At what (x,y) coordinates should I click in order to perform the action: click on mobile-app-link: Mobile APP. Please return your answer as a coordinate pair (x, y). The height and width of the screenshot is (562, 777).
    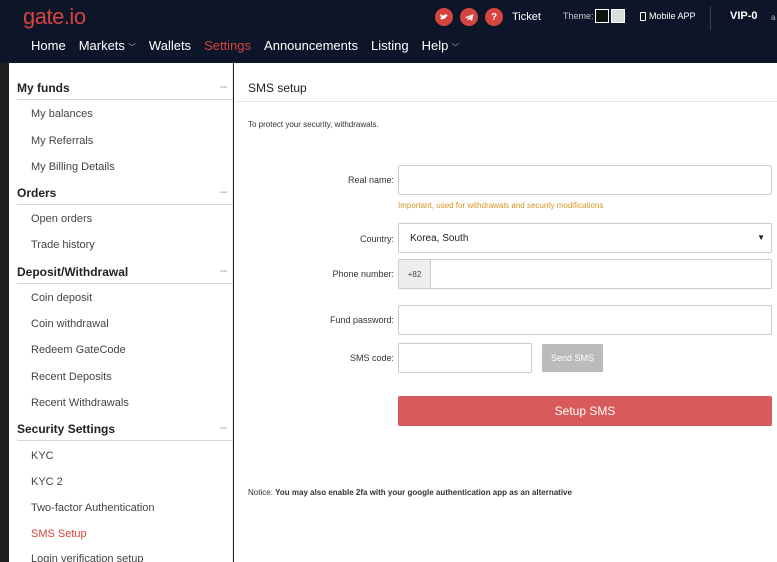
    Looking at the image, I should click on (668, 16).